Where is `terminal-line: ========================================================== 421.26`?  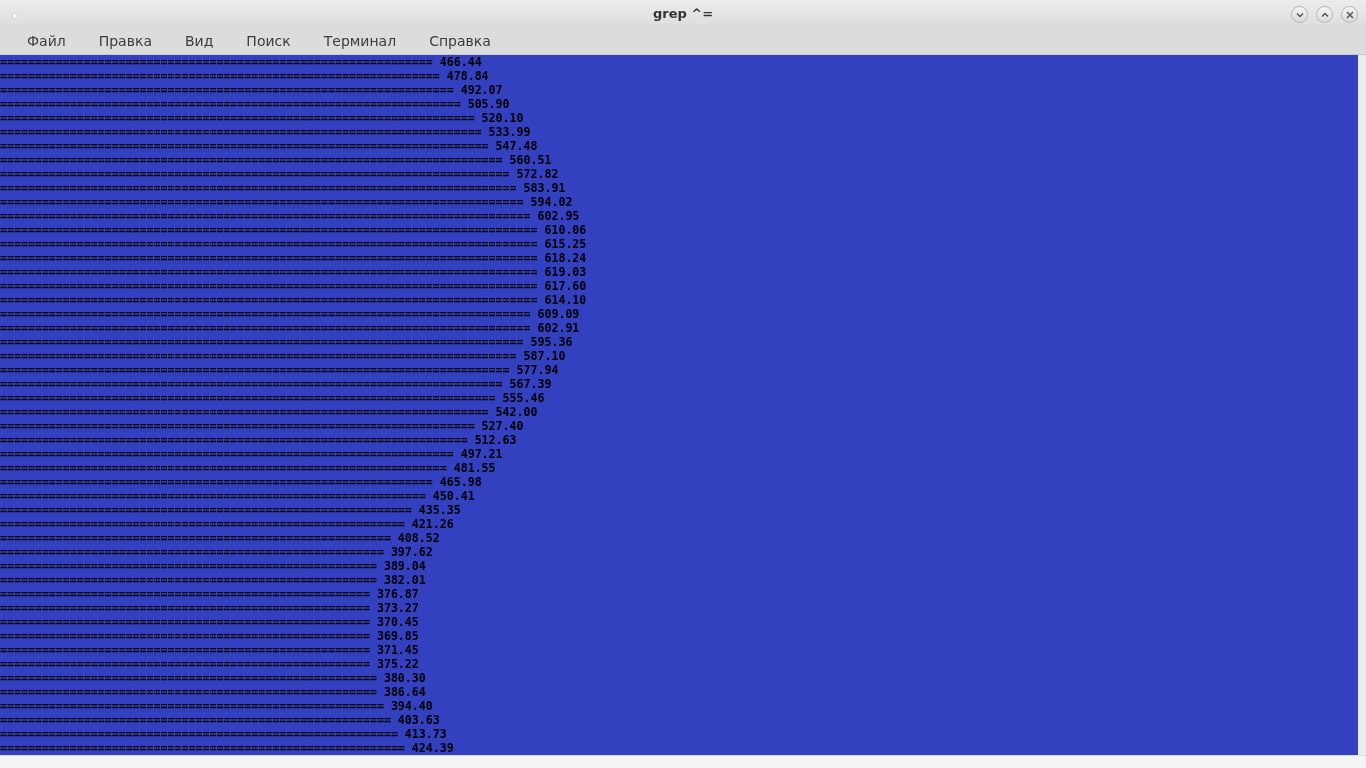 terminal-line: ========================================================== 421.26 is located at coordinates (227, 524).